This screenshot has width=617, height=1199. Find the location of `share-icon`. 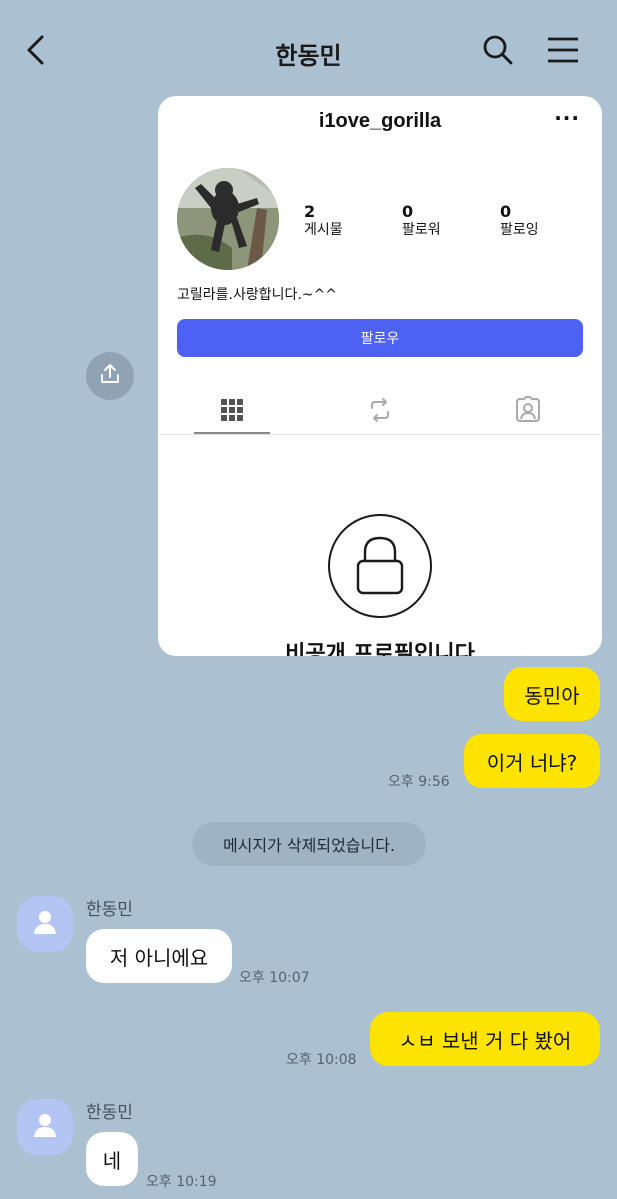

share-icon is located at coordinates (110, 376).